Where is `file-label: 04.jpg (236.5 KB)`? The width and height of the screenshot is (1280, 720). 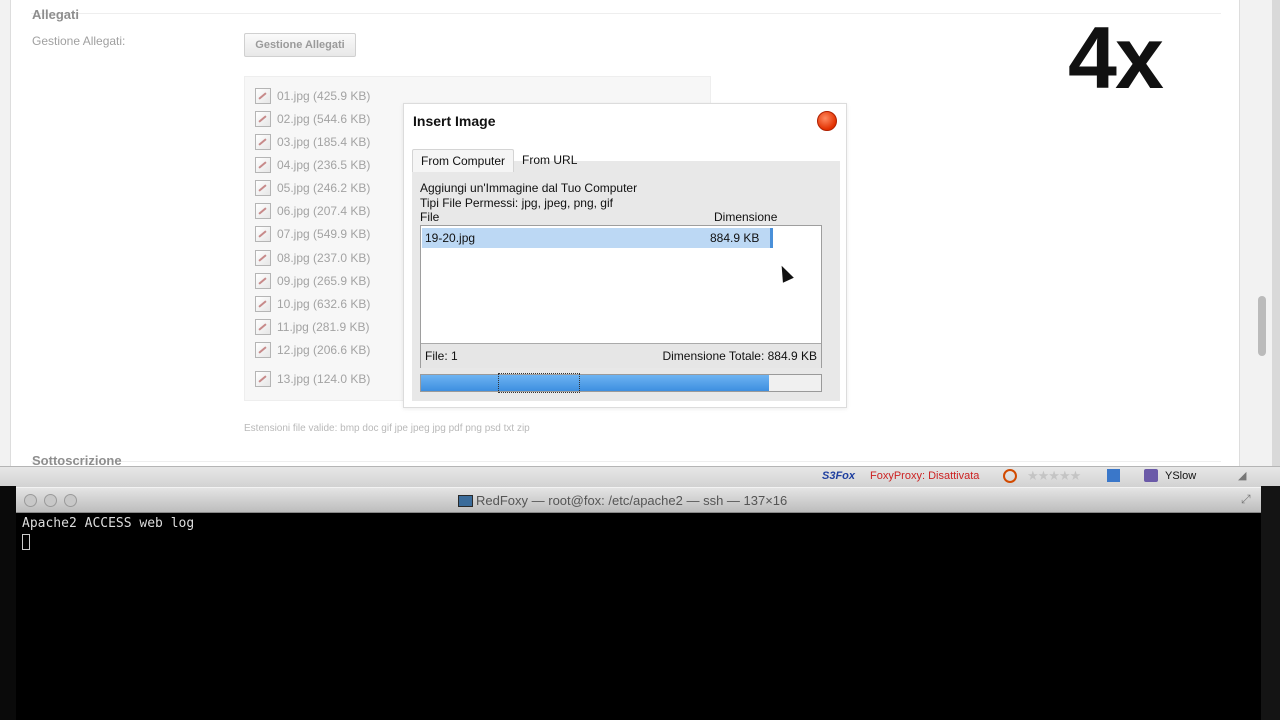 file-label: 04.jpg (236.5 KB) is located at coordinates (324, 165).